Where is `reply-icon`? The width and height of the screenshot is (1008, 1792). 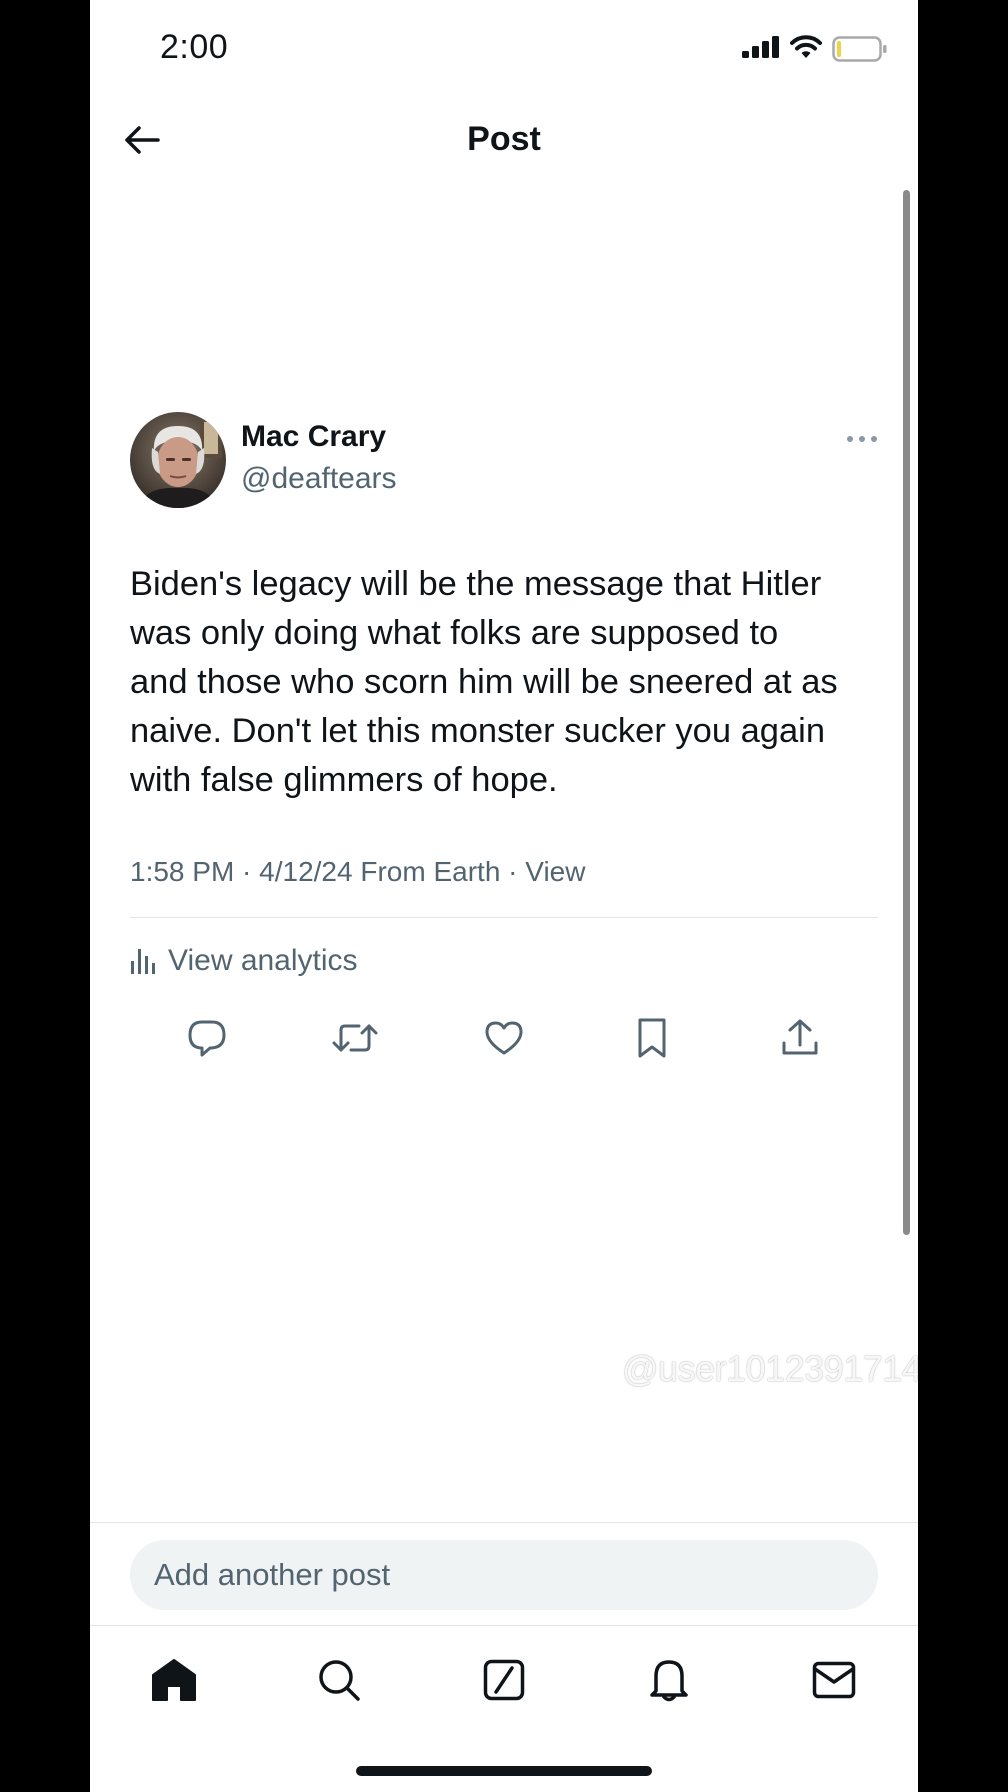 reply-icon is located at coordinates (207, 1038).